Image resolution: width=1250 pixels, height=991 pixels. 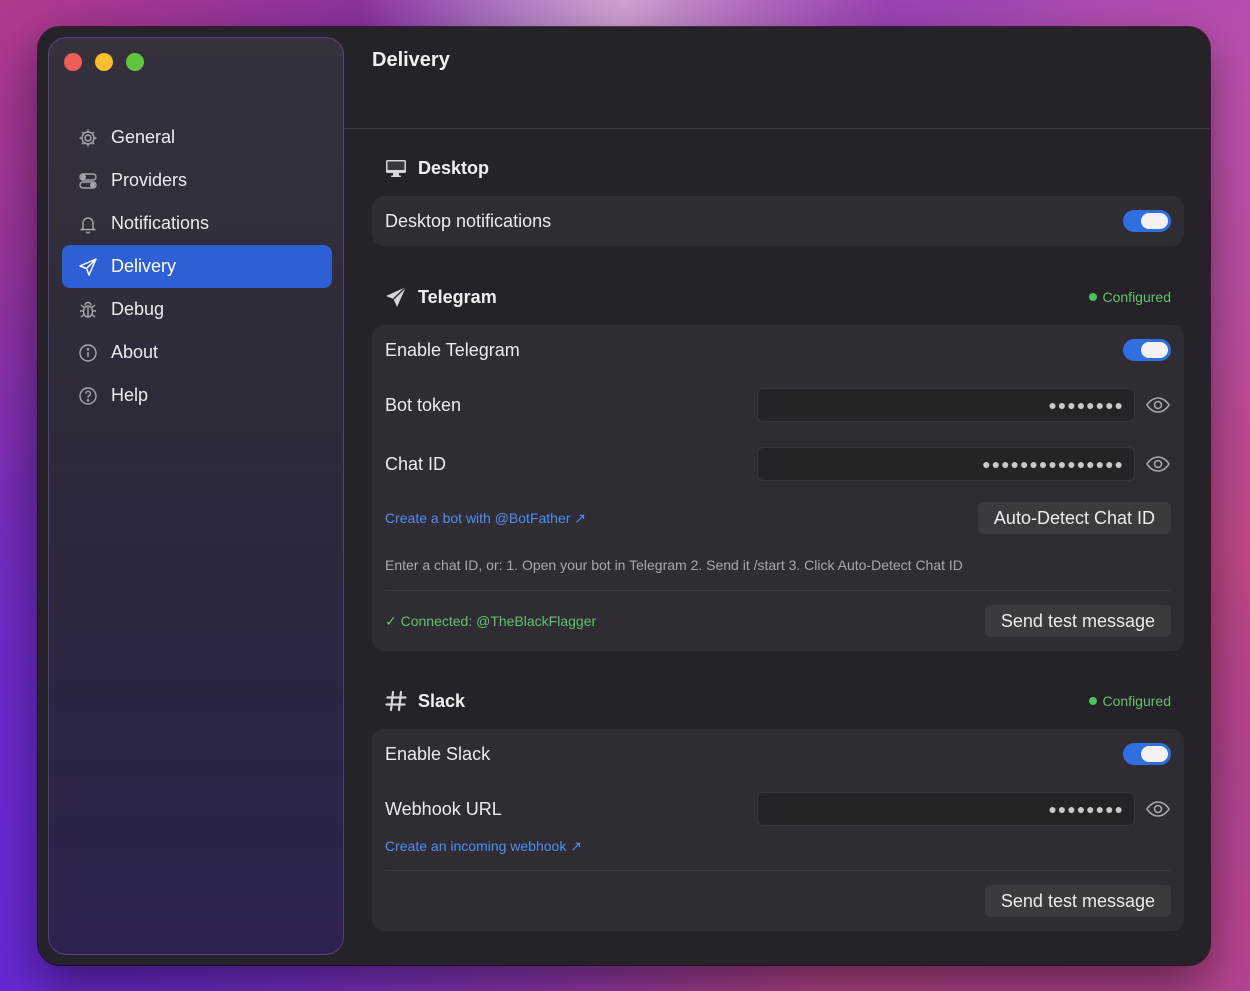 What do you see at coordinates (144, 266) in the screenshot?
I see `sidebar-item-label: Delivery` at bounding box center [144, 266].